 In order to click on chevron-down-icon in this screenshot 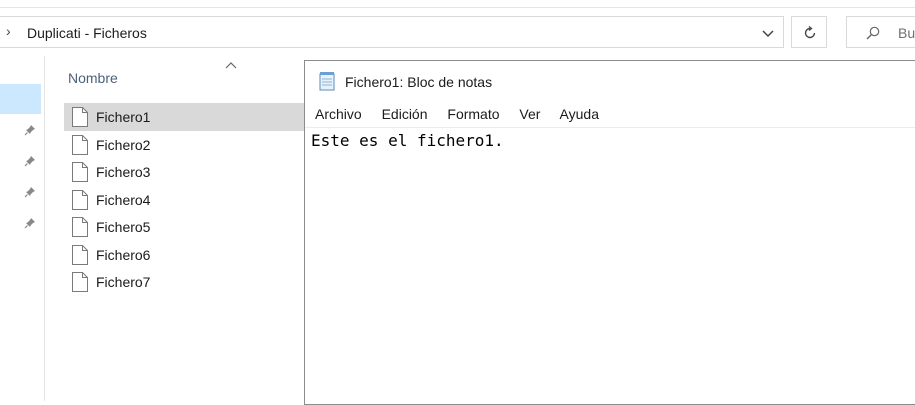, I will do `click(768, 33)`.